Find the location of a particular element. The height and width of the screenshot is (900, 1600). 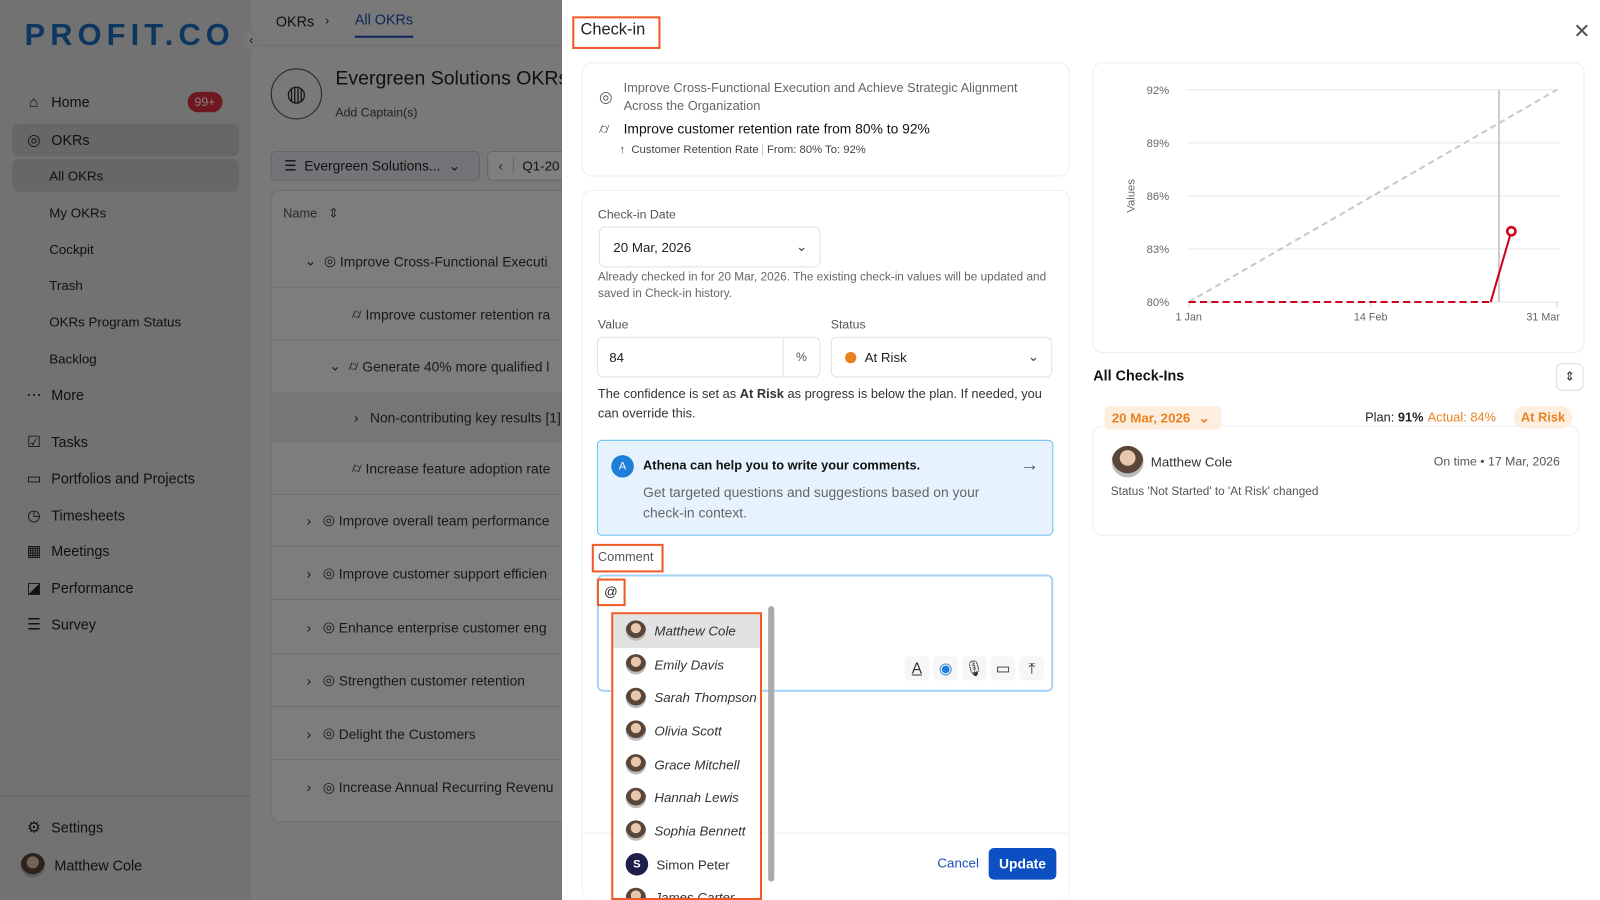

history-date-dropdown: 20 Mar, 2026 ⌄ is located at coordinates (1163, 418).